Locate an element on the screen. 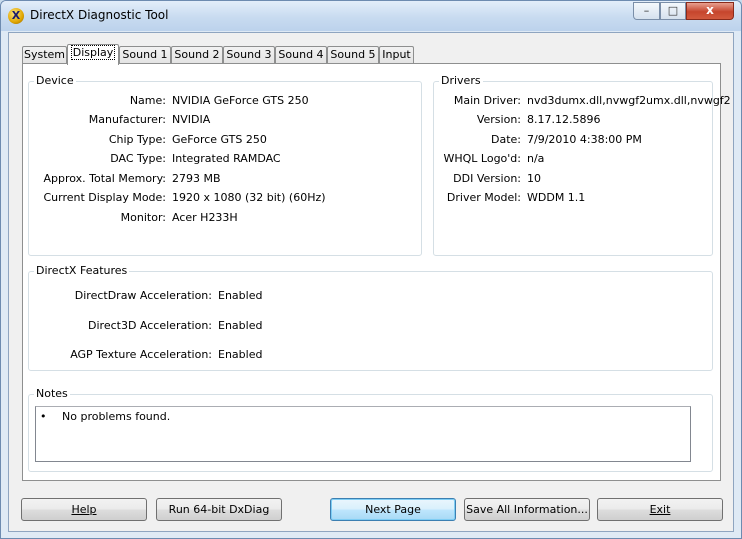 The image size is (742, 539). directdraw-label: DirectDraw Acceleration: is located at coordinates (143, 295).